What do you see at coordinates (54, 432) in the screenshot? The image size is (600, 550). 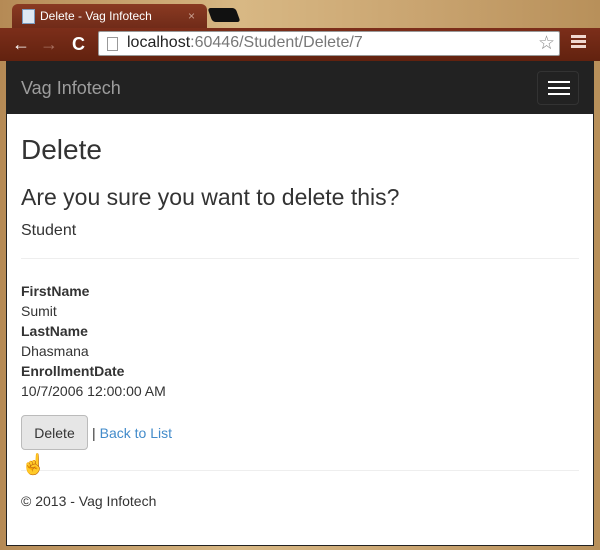 I see `delete-button: Delete` at bounding box center [54, 432].